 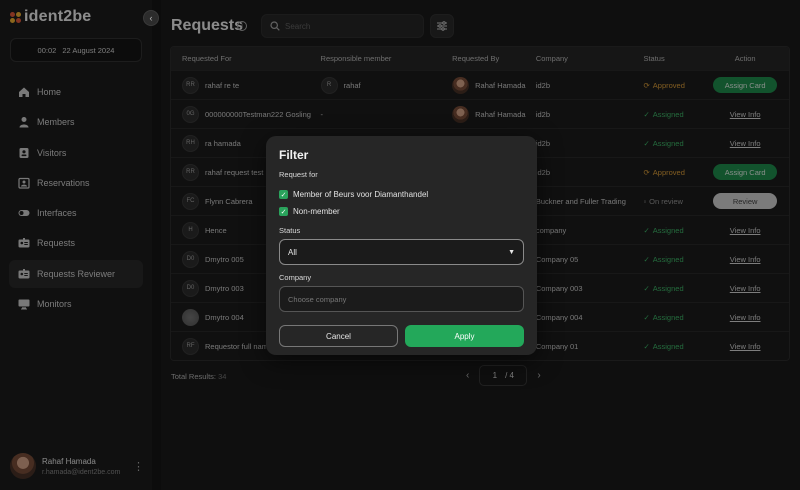 I want to click on chevron-left-icon: ‹, so click(x=151, y=18).